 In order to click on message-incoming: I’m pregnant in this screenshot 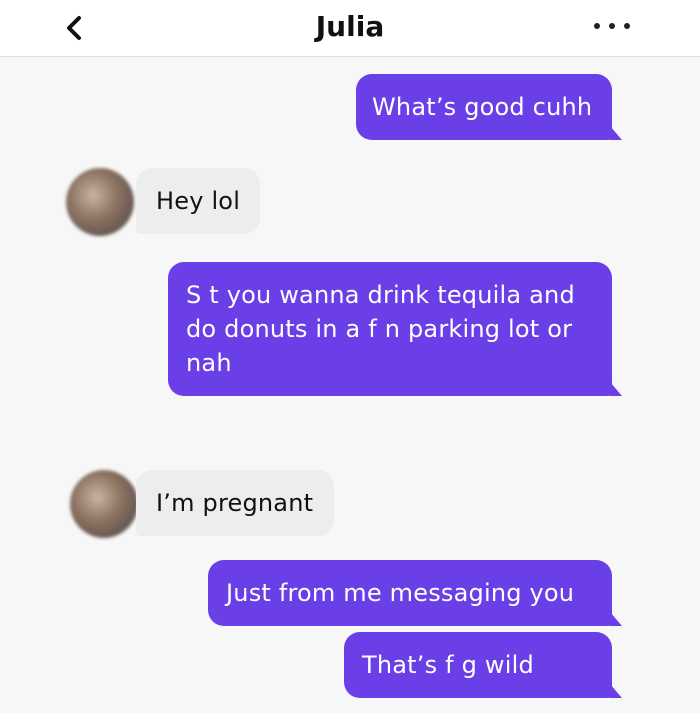, I will do `click(235, 503)`.